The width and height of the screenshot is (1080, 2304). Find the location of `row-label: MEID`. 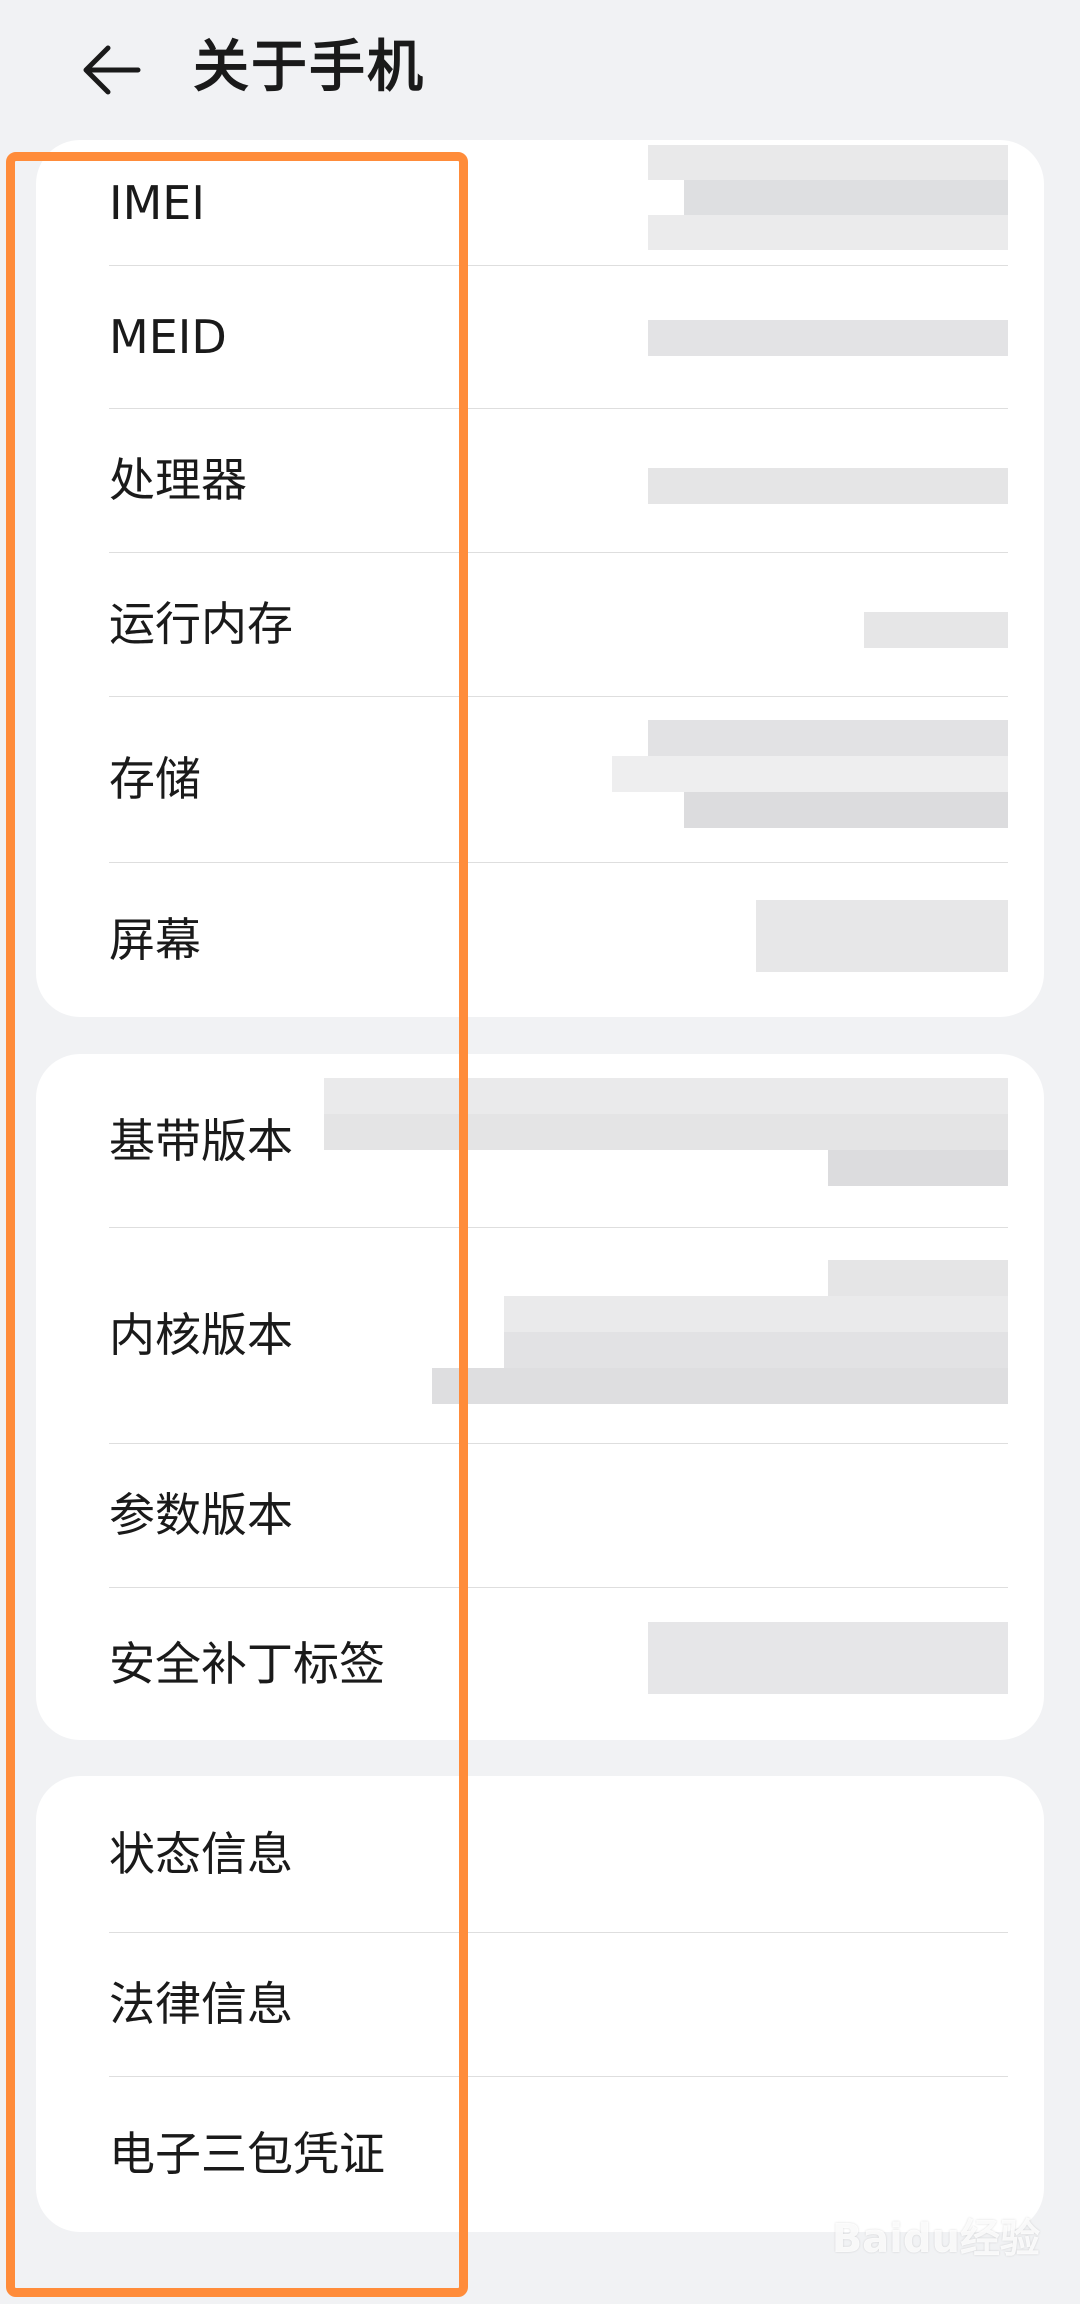

row-label: MEID is located at coordinates (168, 336).